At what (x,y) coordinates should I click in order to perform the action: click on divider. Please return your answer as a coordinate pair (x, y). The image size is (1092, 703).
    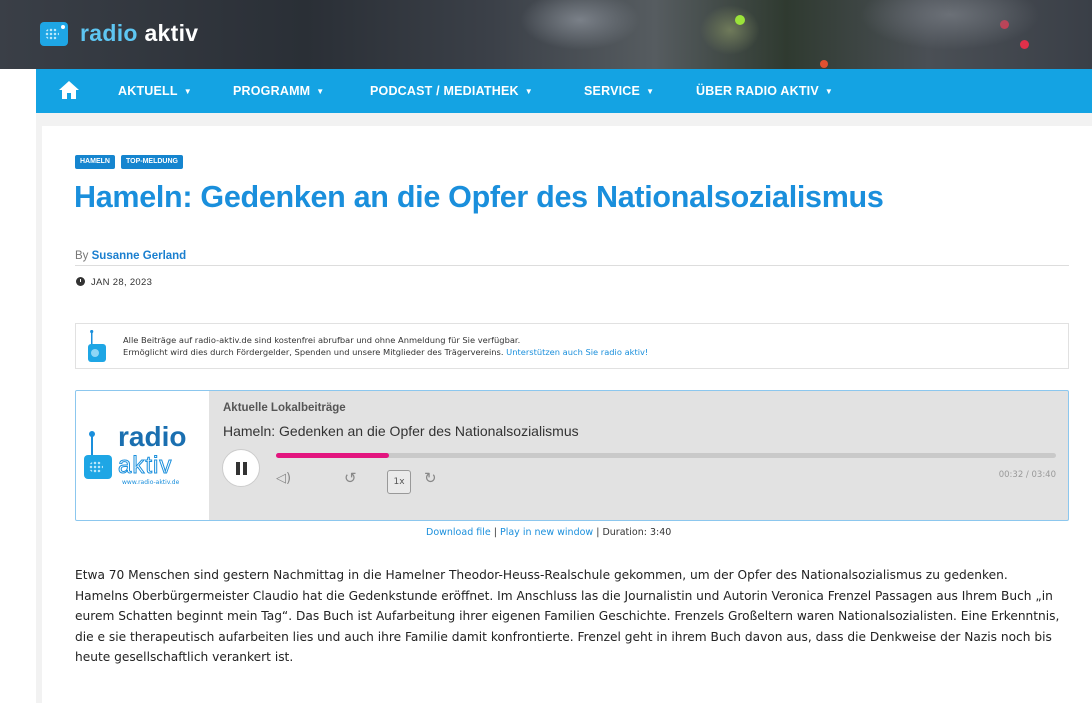
    Looking at the image, I should click on (572, 265).